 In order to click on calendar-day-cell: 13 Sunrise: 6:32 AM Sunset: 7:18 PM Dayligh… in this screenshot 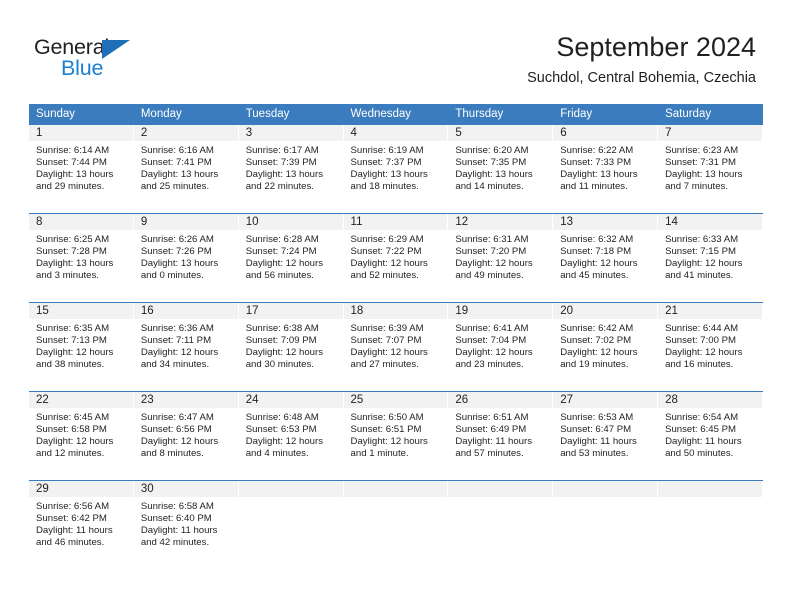, I will do `click(606, 258)`.